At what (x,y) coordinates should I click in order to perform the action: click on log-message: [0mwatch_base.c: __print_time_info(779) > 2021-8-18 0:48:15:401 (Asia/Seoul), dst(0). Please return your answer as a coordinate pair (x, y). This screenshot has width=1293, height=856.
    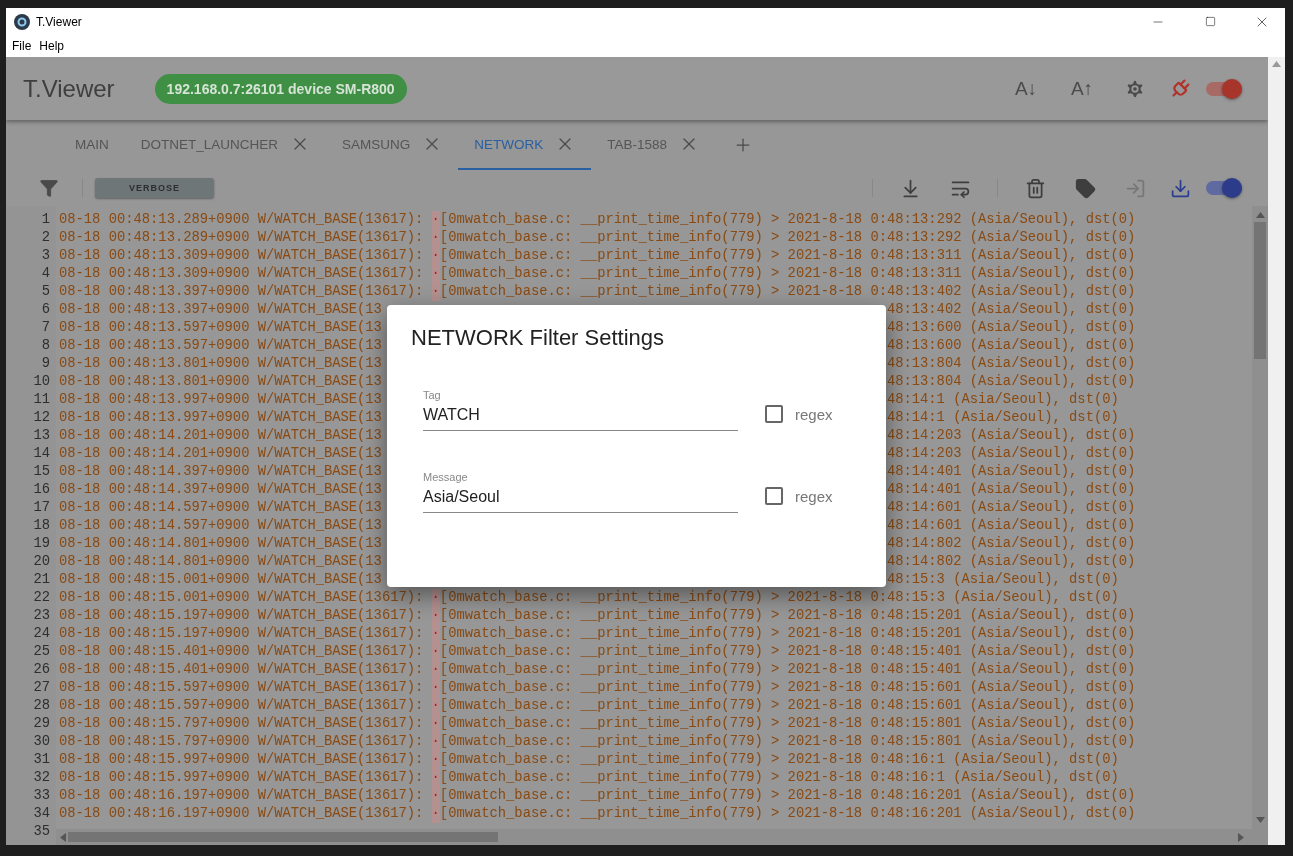
    Looking at the image, I should click on (787, 652).